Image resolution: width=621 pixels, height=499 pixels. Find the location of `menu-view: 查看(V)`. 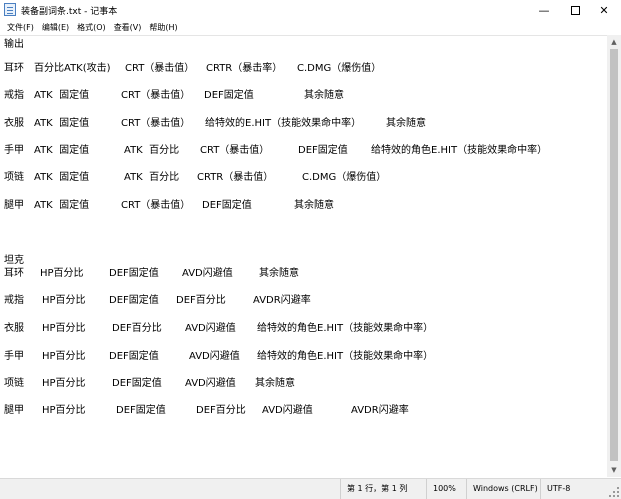

menu-view: 查看(V) is located at coordinates (128, 27).